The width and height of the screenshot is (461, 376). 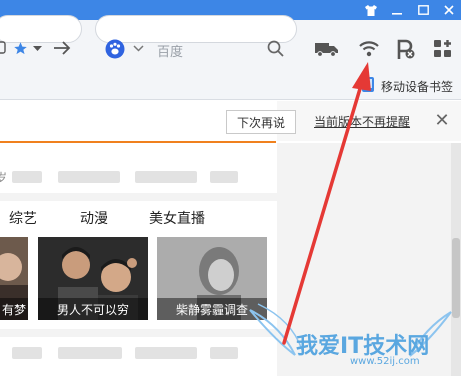 What do you see at coordinates (275, 48) in the screenshot?
I see `search-icon` at bounding box center [275, 48].